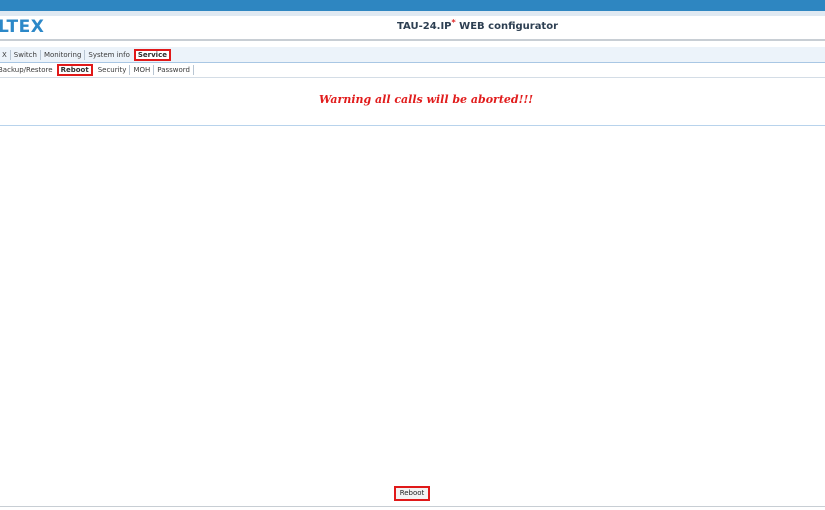 This screenshot has width=825, height=510. Describe the element at coordinates (26, 54) in the screenshot. I see `nav-item-switch: Switch` at that location.